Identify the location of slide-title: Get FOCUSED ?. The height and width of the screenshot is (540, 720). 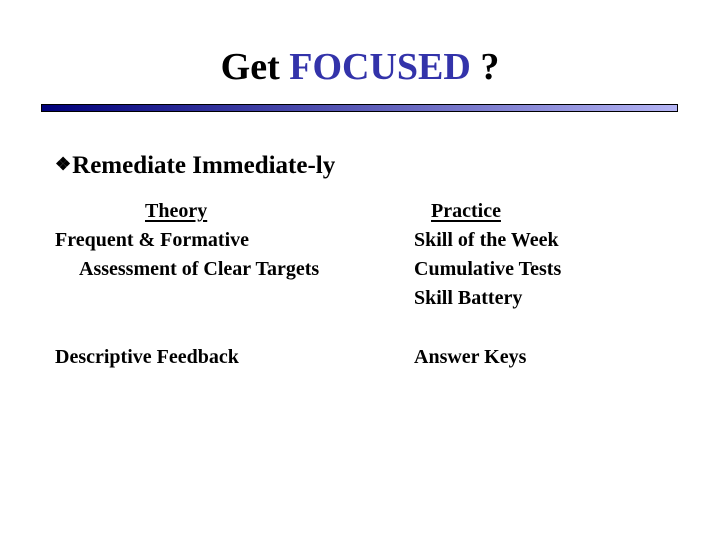
(360, 67).